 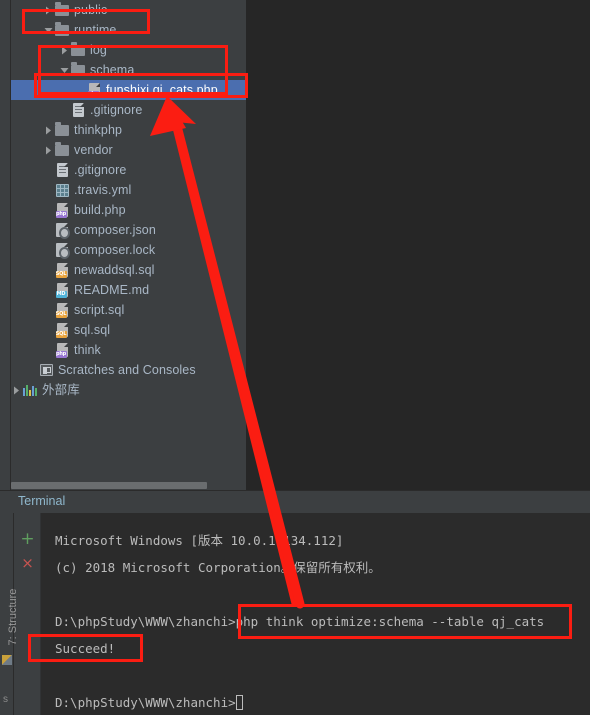 What do you see at coordinates (128, 150) in the screenshot?
I see `tree-item: vendor` at bounding box center [128, 150].